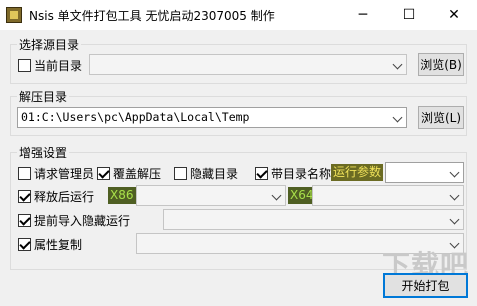  I want to click on browse-source-button: 浏览(B), so click(441, 64).